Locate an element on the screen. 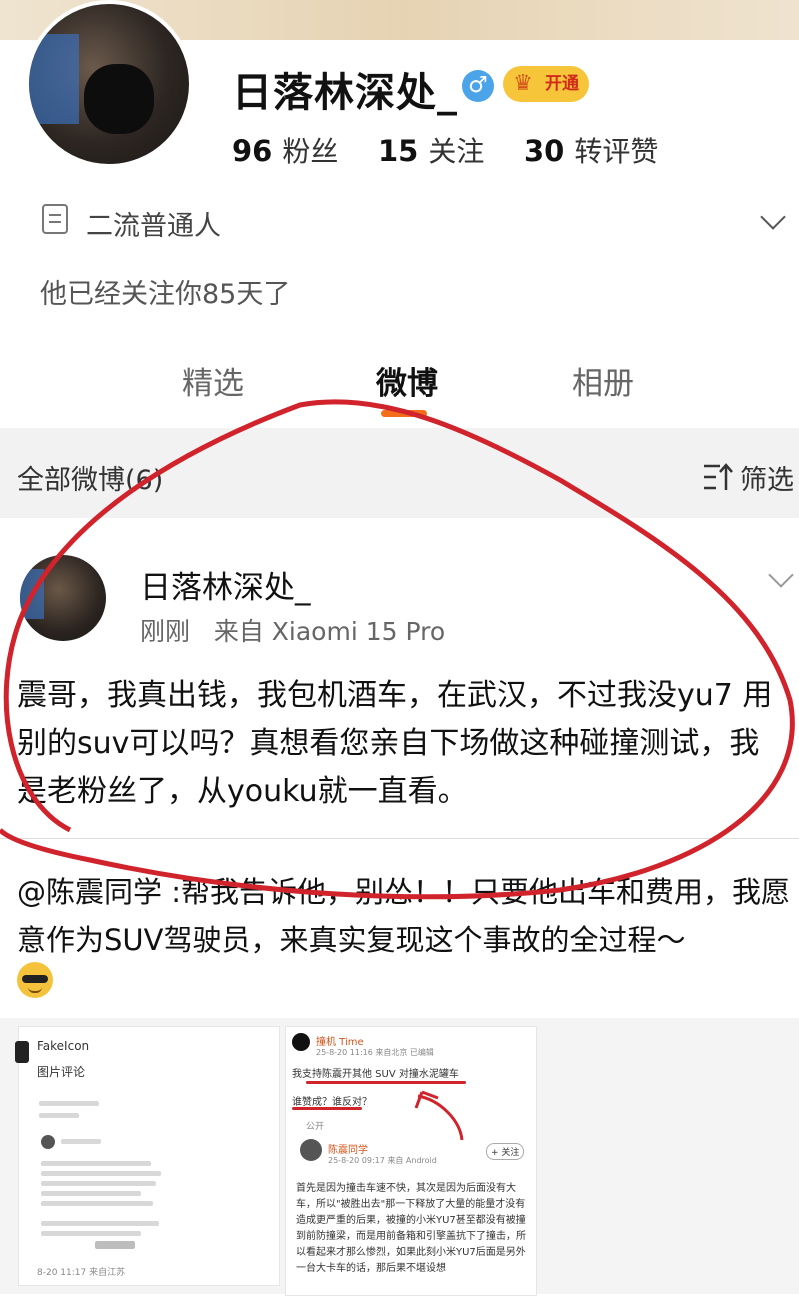  shot2-line2: 谁赞成？谁反对？ is located at coordinates (332, 1102).